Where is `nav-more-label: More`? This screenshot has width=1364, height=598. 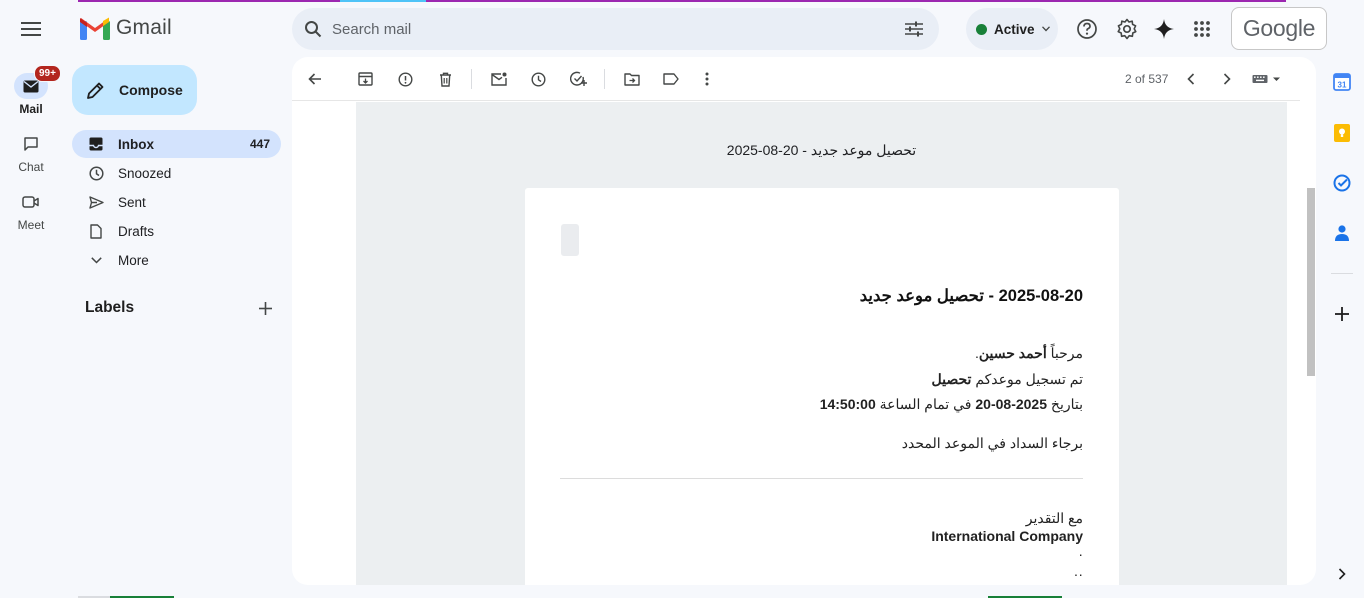
nav-more-label: More is located at coordinates (133, 260).